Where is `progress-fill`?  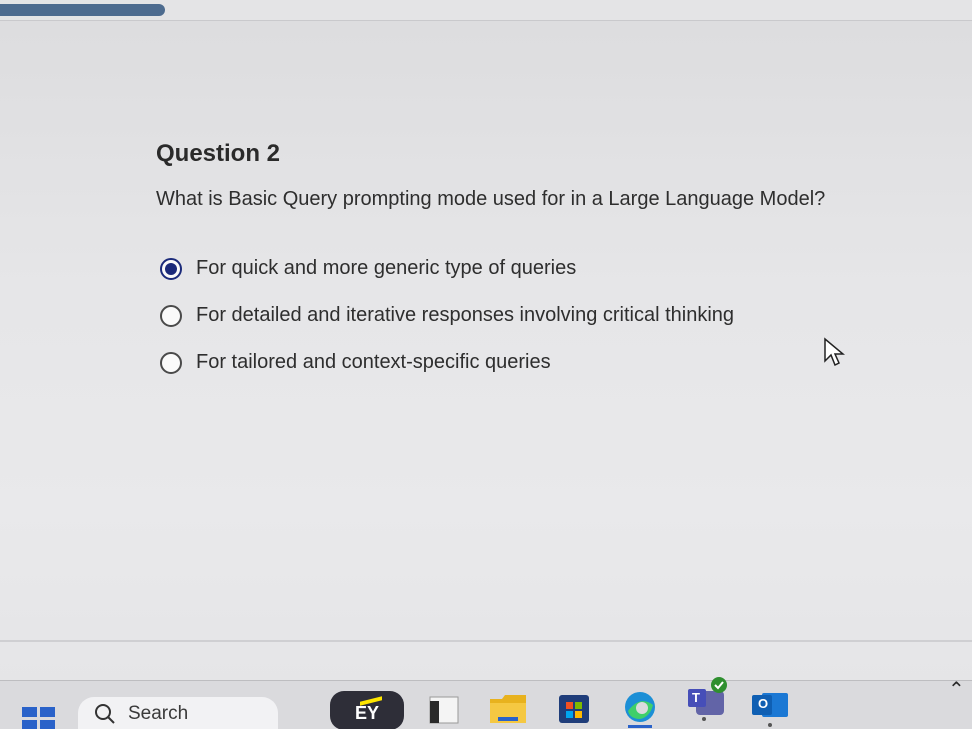 progress-fill is located at coordinates (83, 10).